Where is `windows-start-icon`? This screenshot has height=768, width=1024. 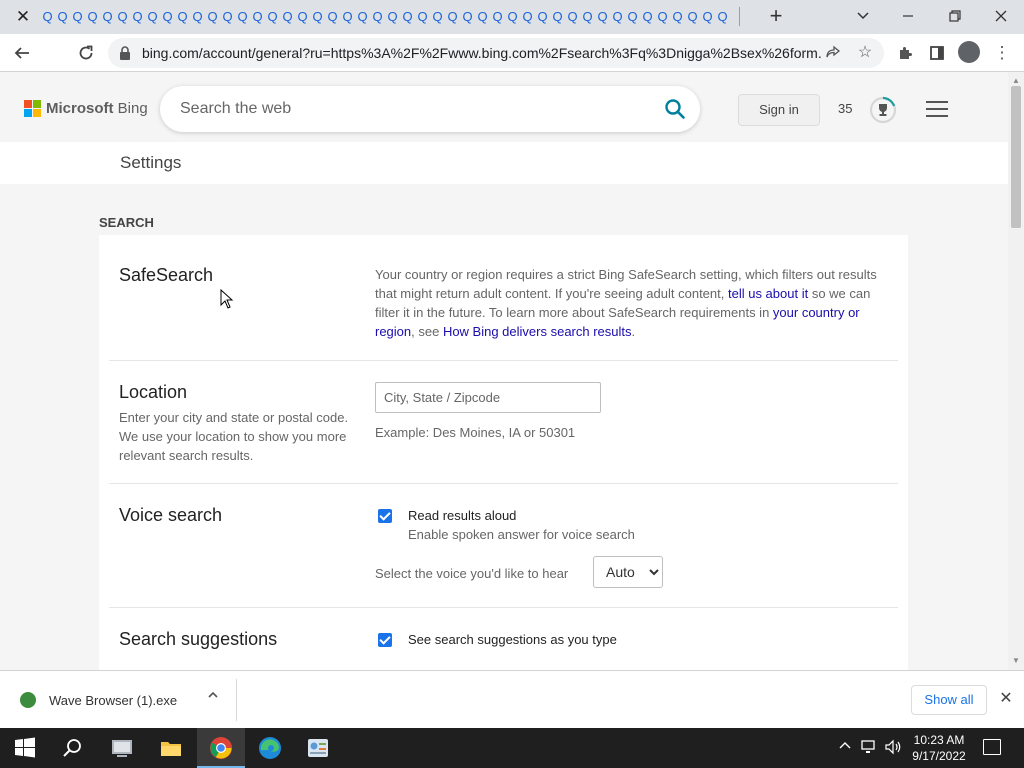
windows-start-icon is located at coordinates (25, 748).